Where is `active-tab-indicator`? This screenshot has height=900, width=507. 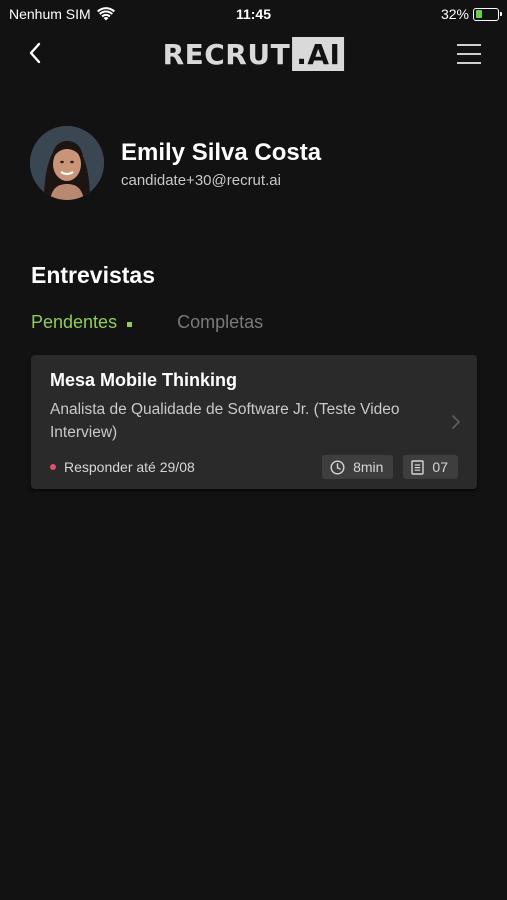 active-tab-indicator is located at coordinates (130, 324).